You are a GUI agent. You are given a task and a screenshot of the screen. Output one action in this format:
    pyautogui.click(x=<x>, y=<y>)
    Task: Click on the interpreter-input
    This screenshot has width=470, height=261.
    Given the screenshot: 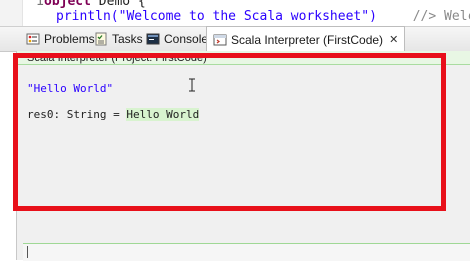 What is the action you would take?
    pyautogui.click(x=246, y=252)
    